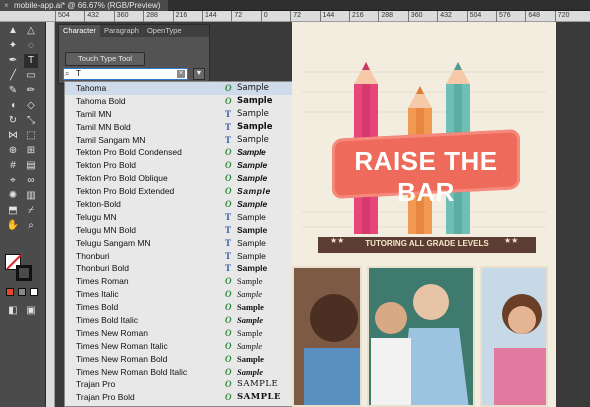  Describe the element at coordinates (13, 196) in the screenshot. I see `symbol-sprayer-tool-icon: ✺` at that location.